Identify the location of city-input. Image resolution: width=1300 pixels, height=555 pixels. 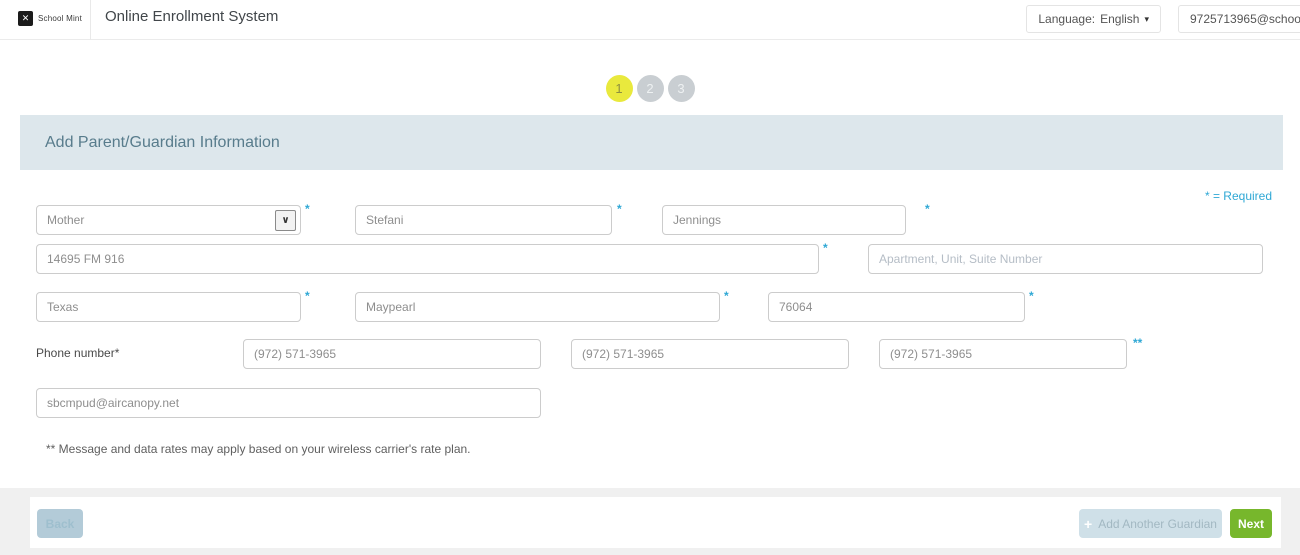
(537, 307).